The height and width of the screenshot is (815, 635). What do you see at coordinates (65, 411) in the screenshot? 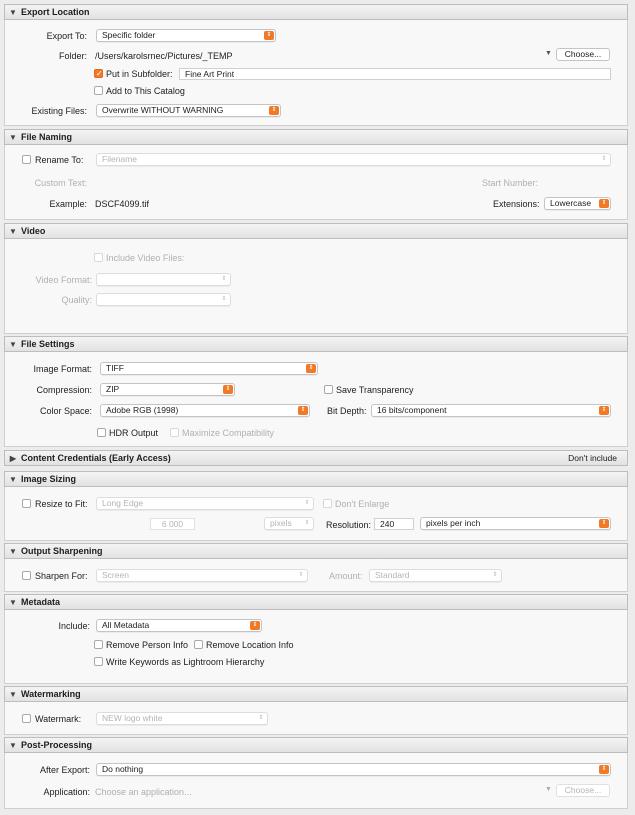
I see `color-space-label: Color Space:` at bounding box center [65, 411].